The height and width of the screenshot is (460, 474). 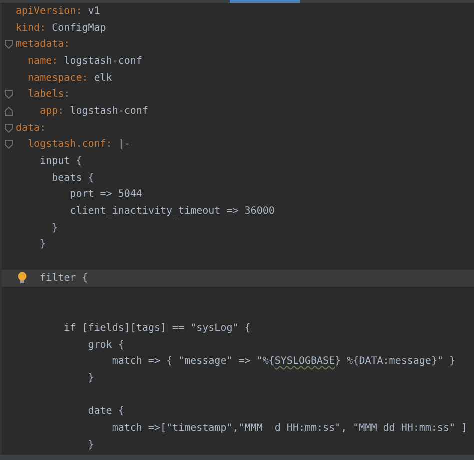 What do you see at coordinates (78, 145) in the screenshot?
I see `code-line: logstash.conf: |-` at bounding box center [78, 145].